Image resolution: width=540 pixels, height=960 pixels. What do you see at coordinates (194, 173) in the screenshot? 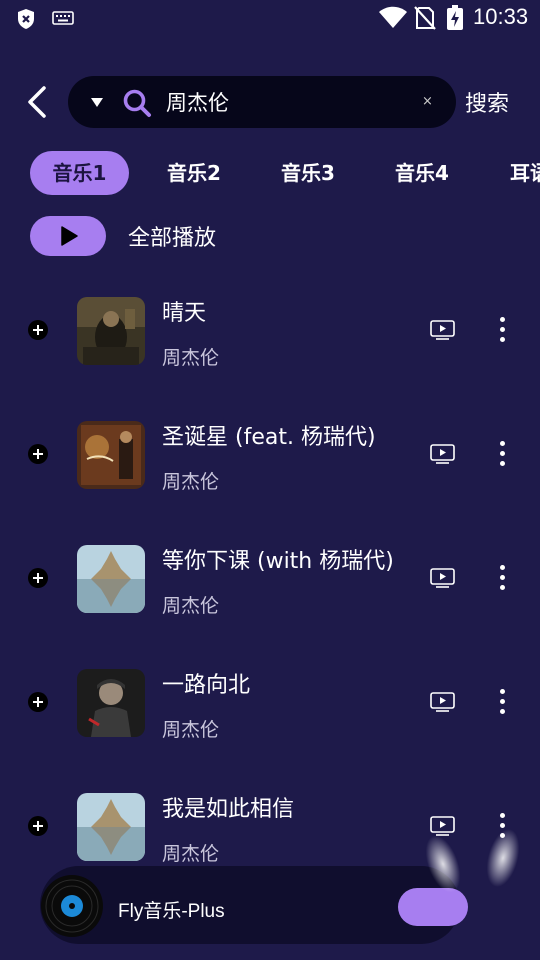
I see `tab-music-2: 音乐2` at bounding box center [194, 173].